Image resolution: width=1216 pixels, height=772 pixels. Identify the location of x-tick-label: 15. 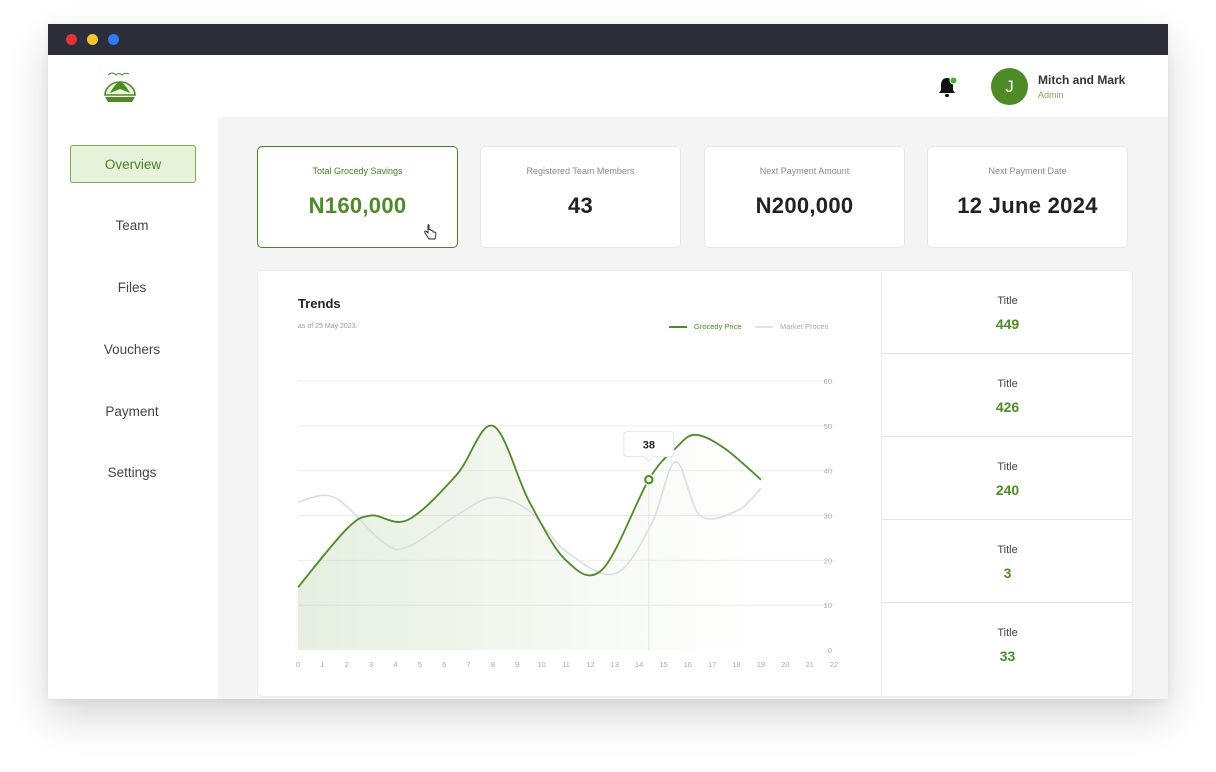
(663, 664).